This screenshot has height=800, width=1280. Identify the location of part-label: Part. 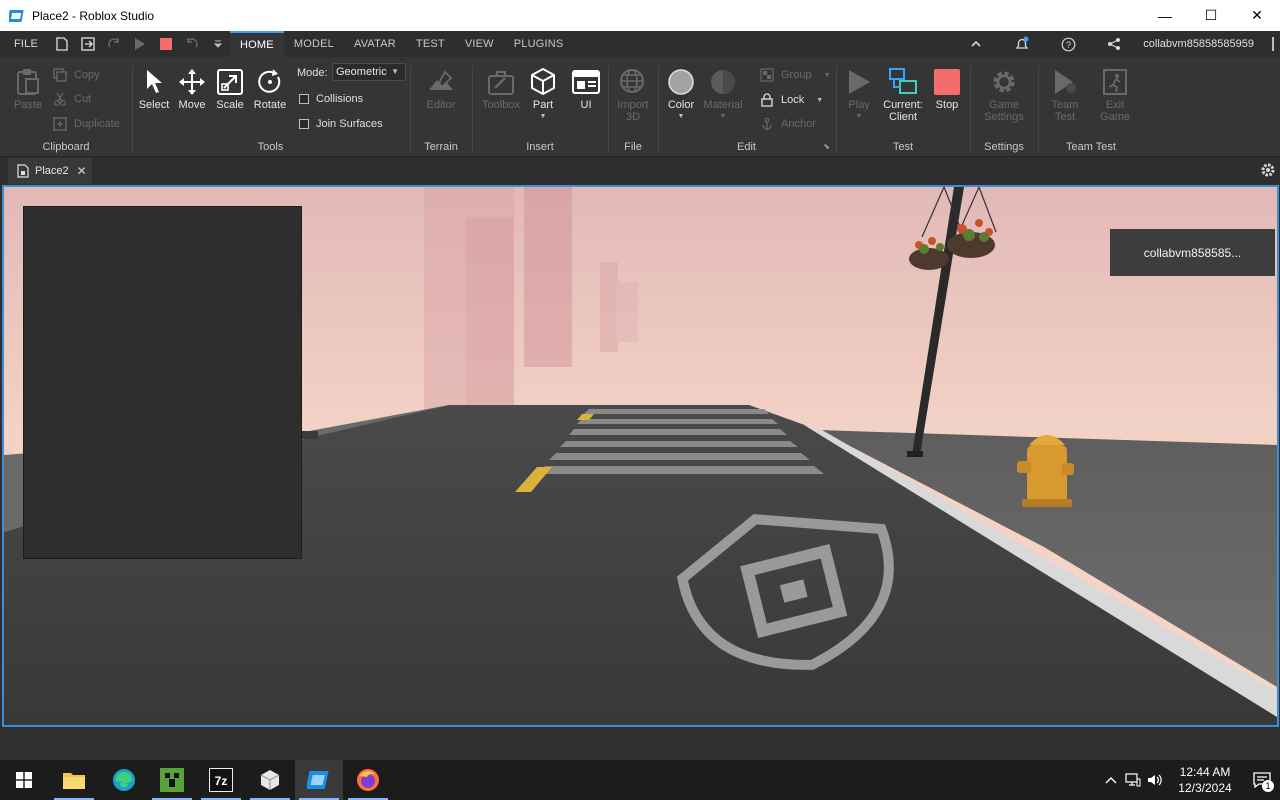
(543, 105).